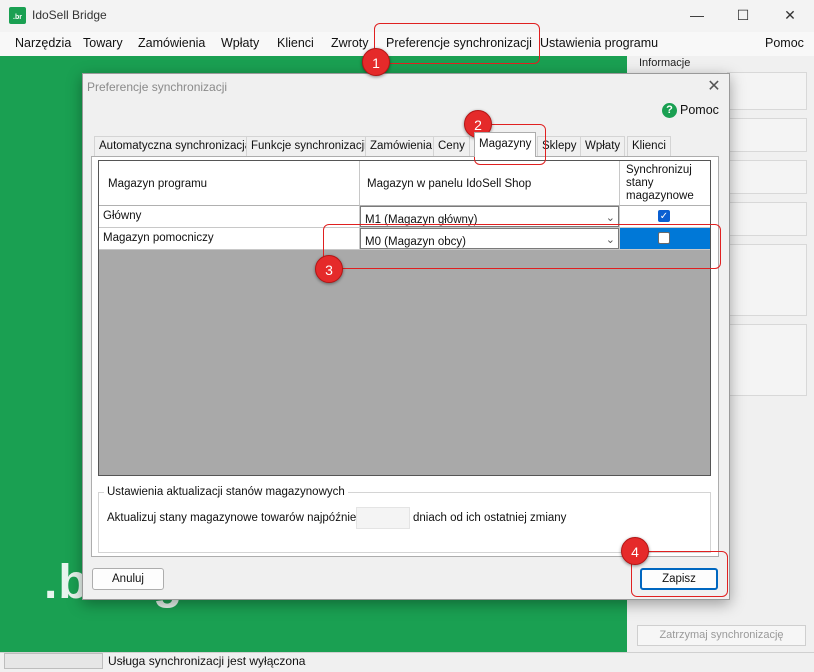 This screenshot has height=672, width=814. I want to click on menu-pomoc: Pomoc, so click(784, 43).